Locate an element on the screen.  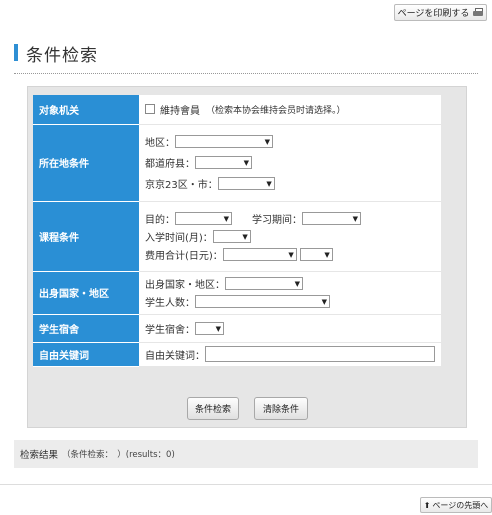
city-select: ▼ is located at coordinates (246, 183).